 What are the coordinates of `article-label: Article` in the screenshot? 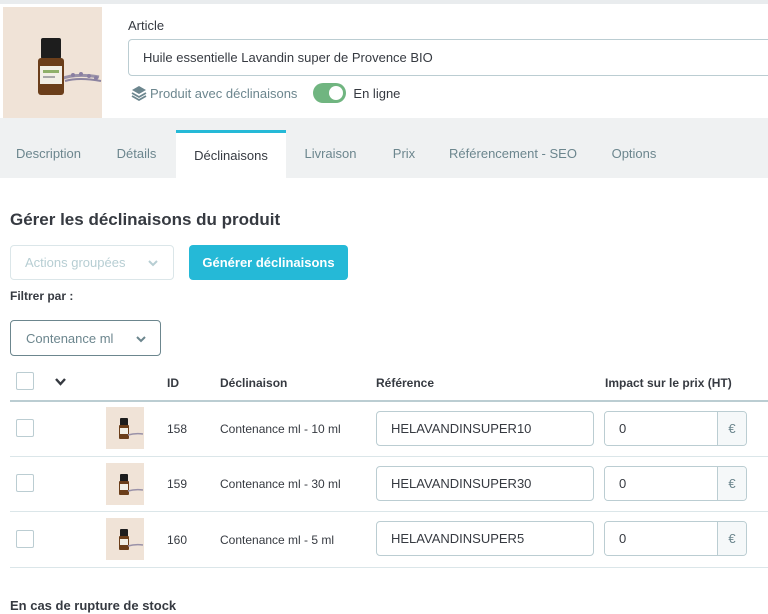 It's located at (146, 25).